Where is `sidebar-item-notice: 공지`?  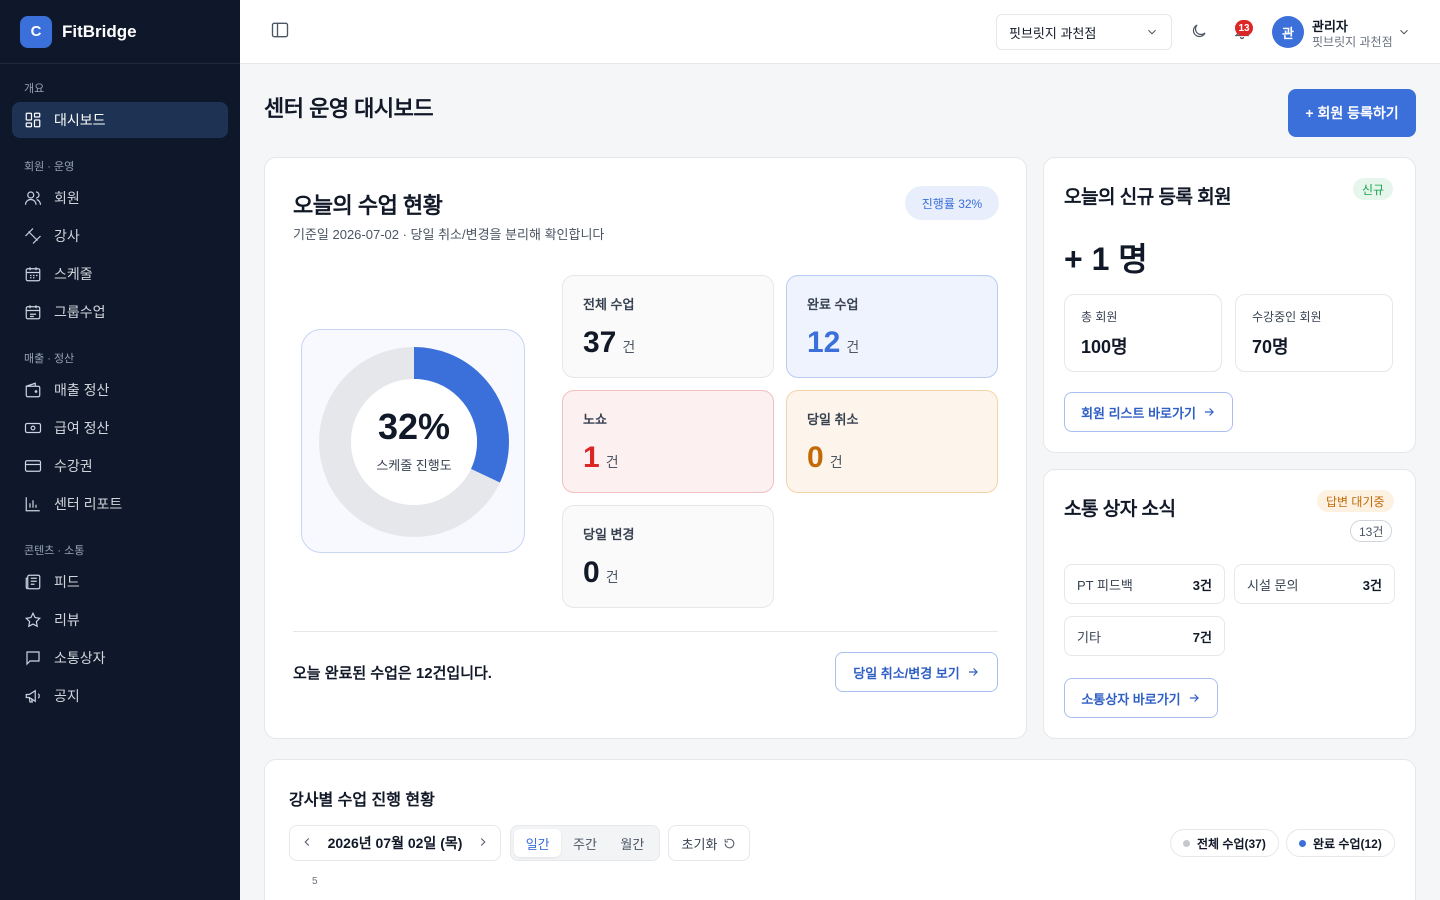 sidebar-item-notice: 공지 is located at coordinates (120, 696).